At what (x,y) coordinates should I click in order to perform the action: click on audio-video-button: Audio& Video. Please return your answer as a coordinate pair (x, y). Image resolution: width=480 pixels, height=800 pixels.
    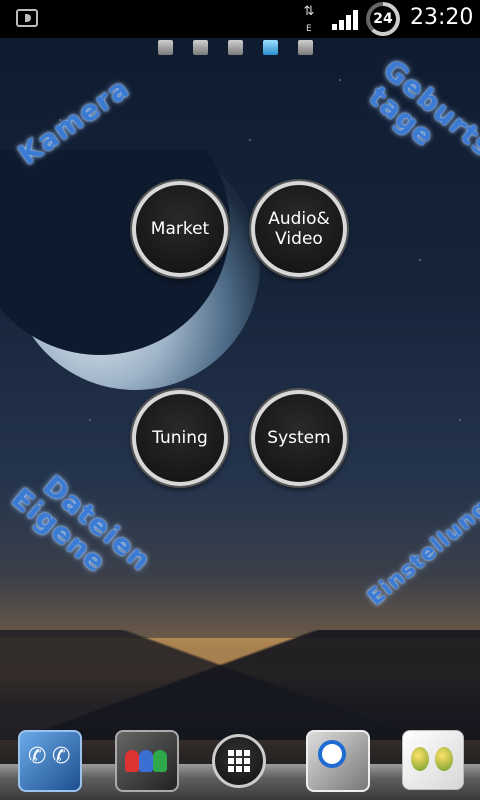
    Looking at the image, I should click on (299, 229).